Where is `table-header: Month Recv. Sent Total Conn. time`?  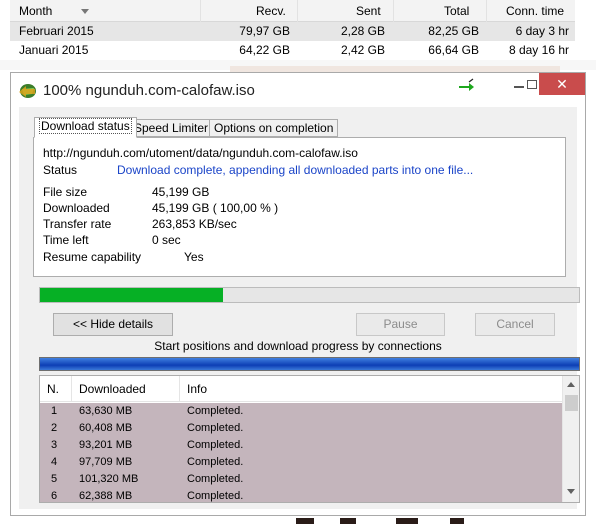 table-header: Month Recv. Sent Total Conn. time is located at coordinates (292, 11).